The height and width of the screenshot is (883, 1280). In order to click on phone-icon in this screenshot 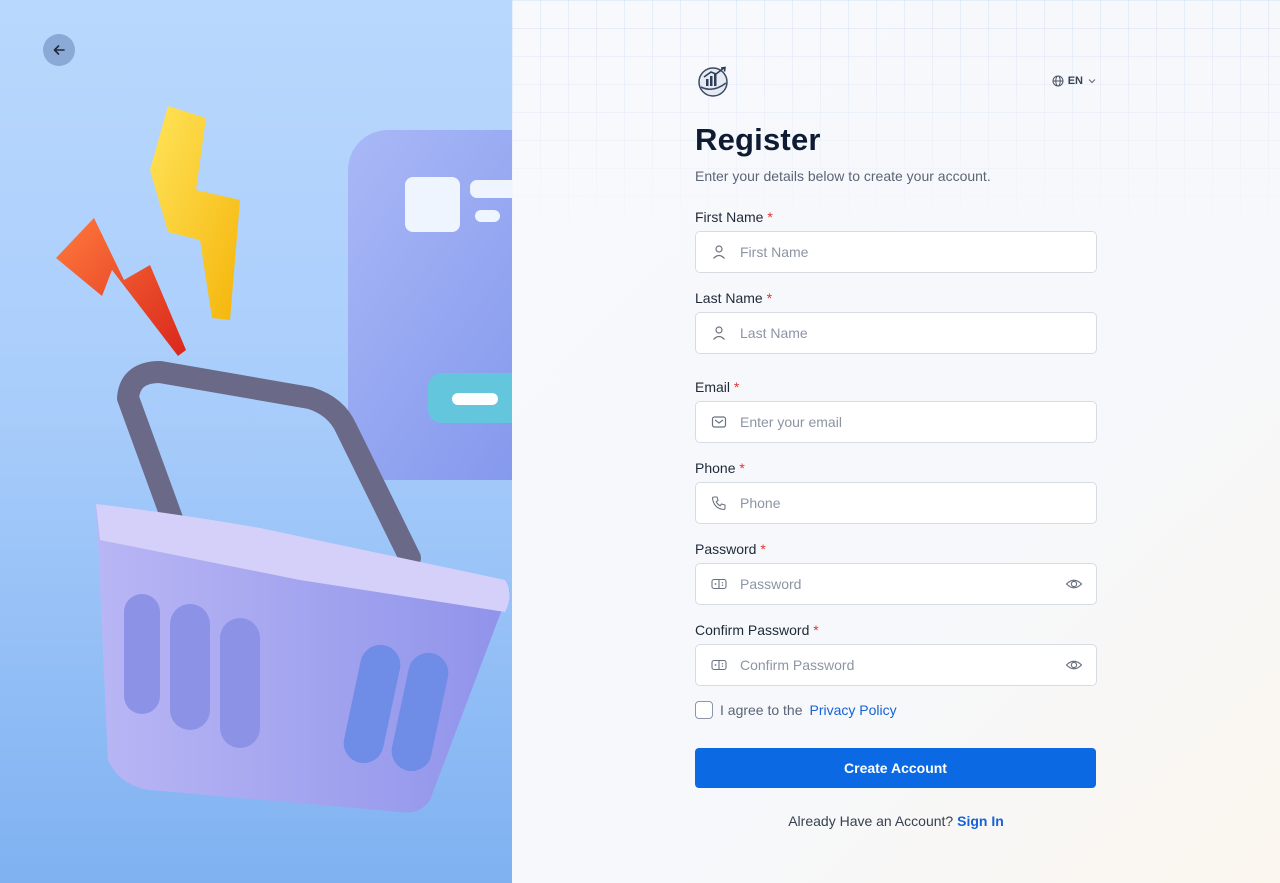, I will do `click(719, 503)`.